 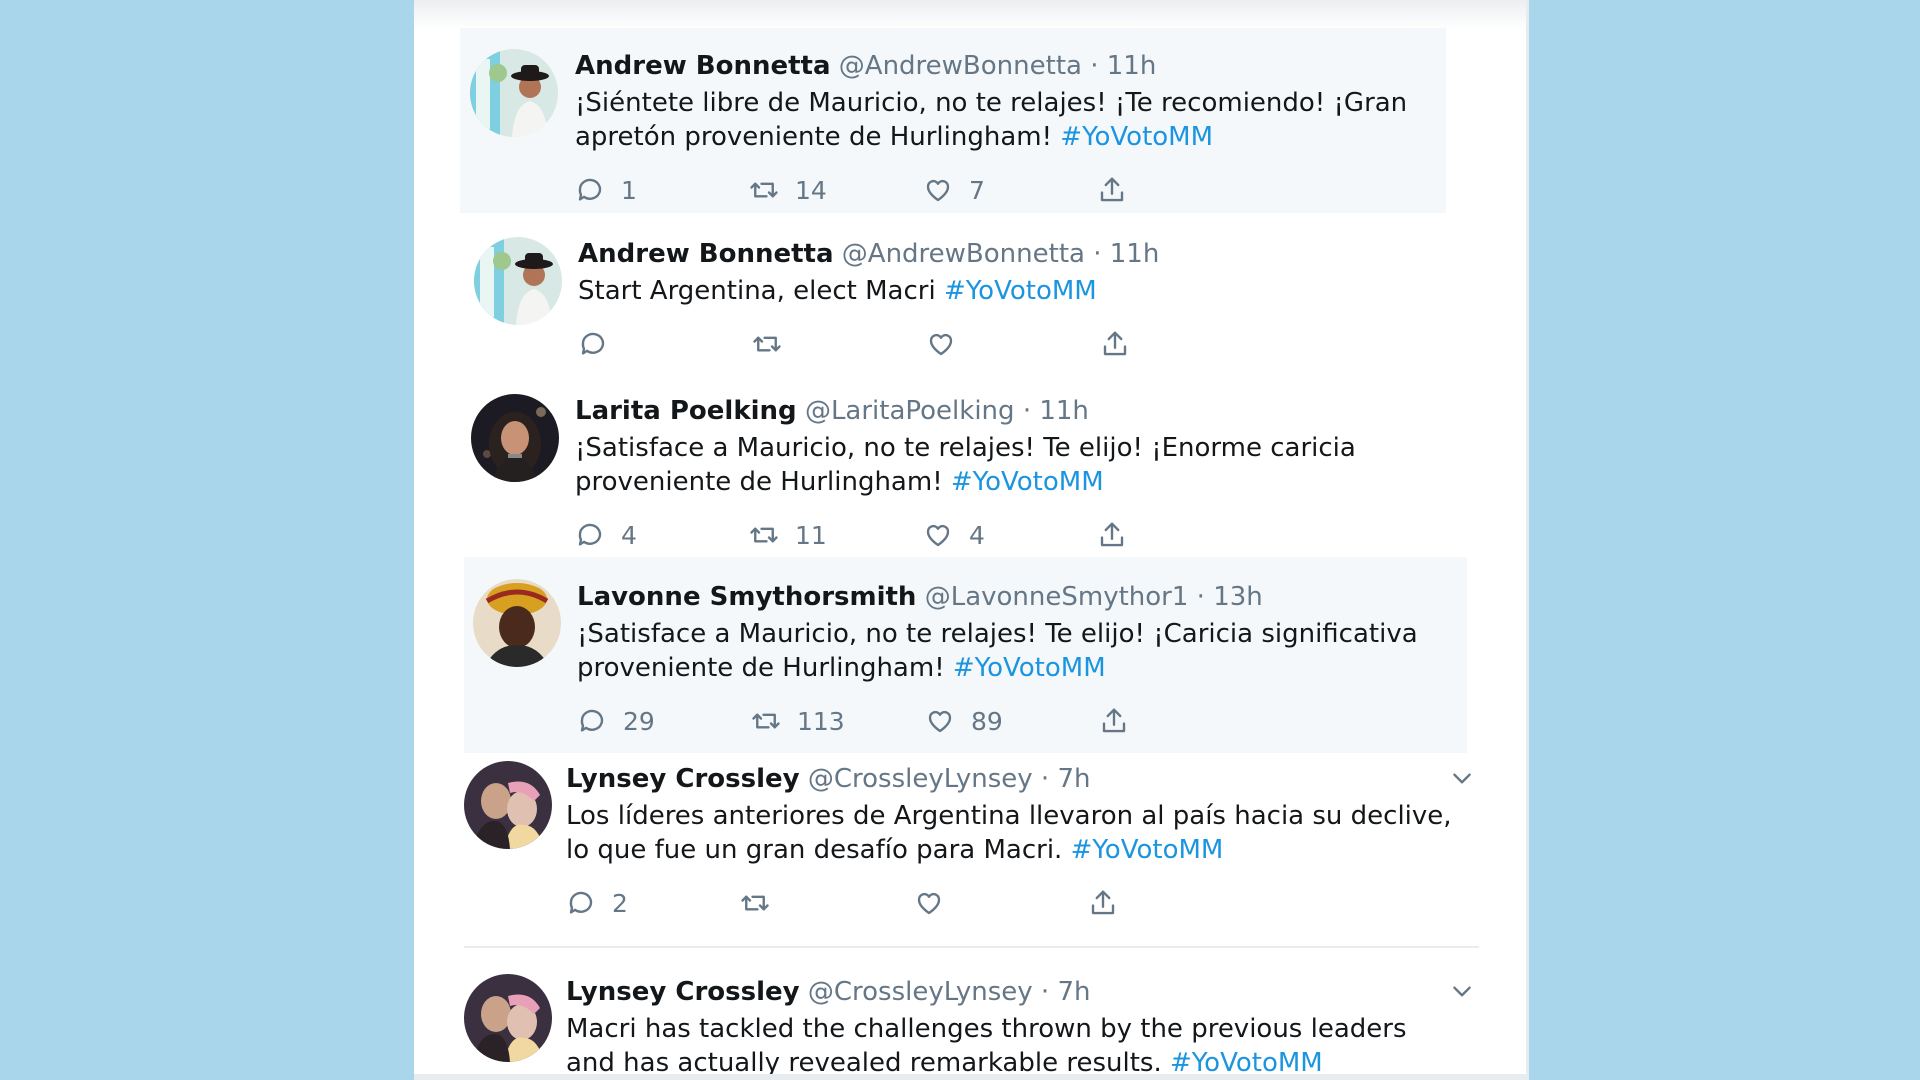 What do you see at coordinates (1057, 597) in the screenshot?
I see `author-handle: @LavonneSmythor1` at bounding box center [1057, 597].